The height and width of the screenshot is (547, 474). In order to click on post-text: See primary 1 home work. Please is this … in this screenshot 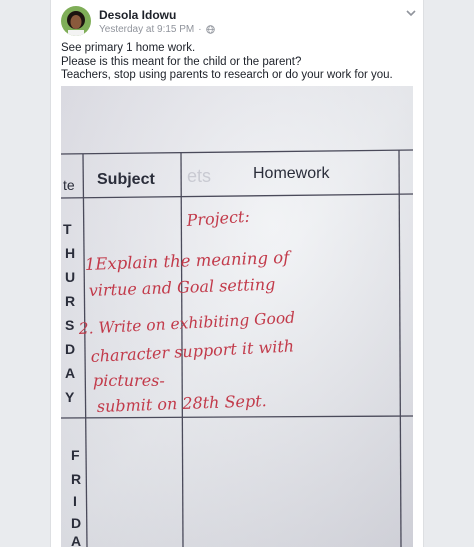, I will do `click(236, 62)`.